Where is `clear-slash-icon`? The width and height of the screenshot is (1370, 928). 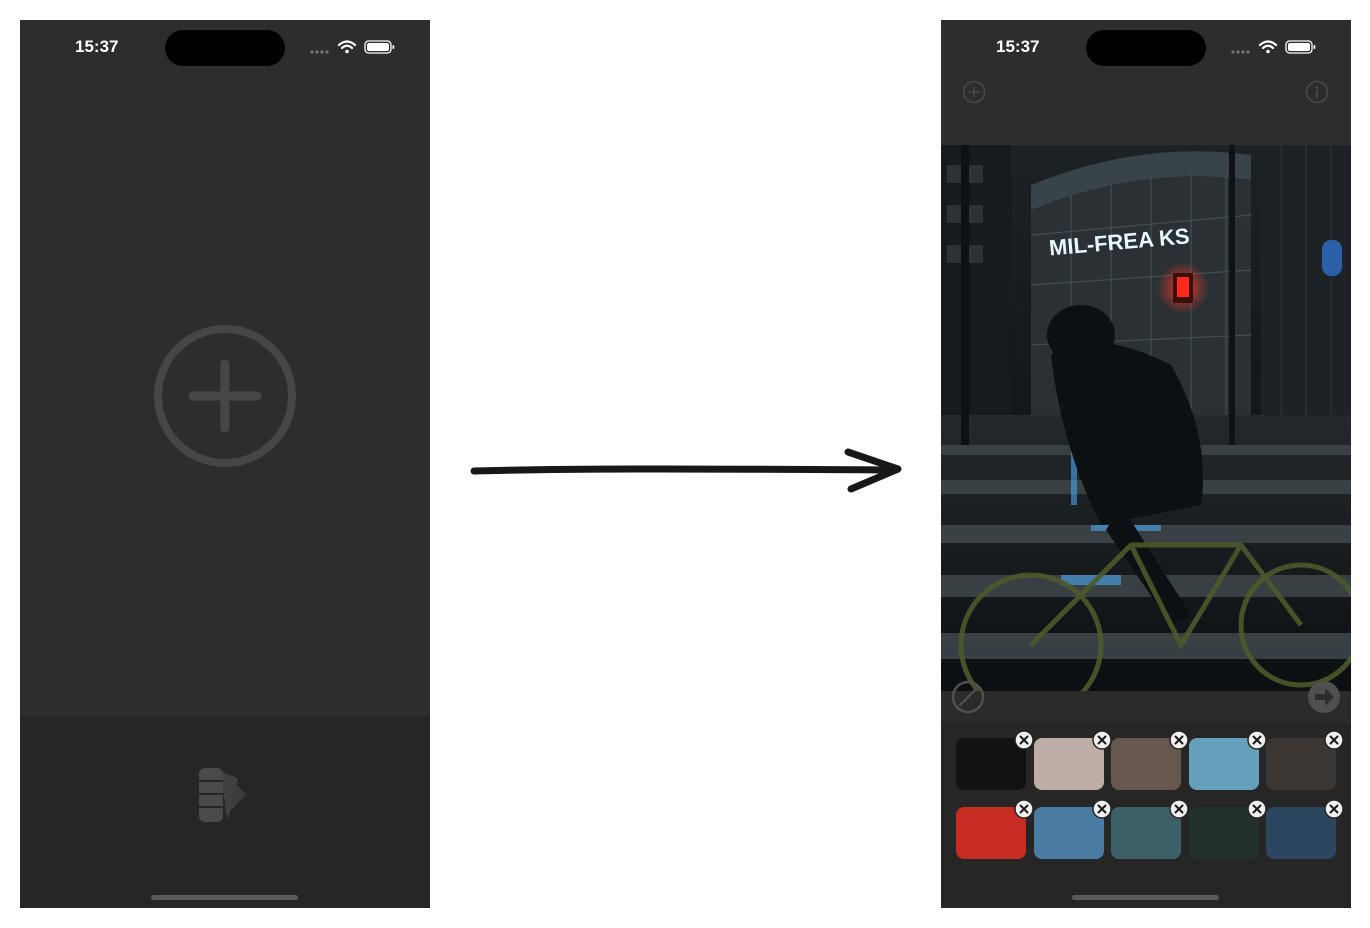
clear-slash-icon is located at coordinates (968, 697).